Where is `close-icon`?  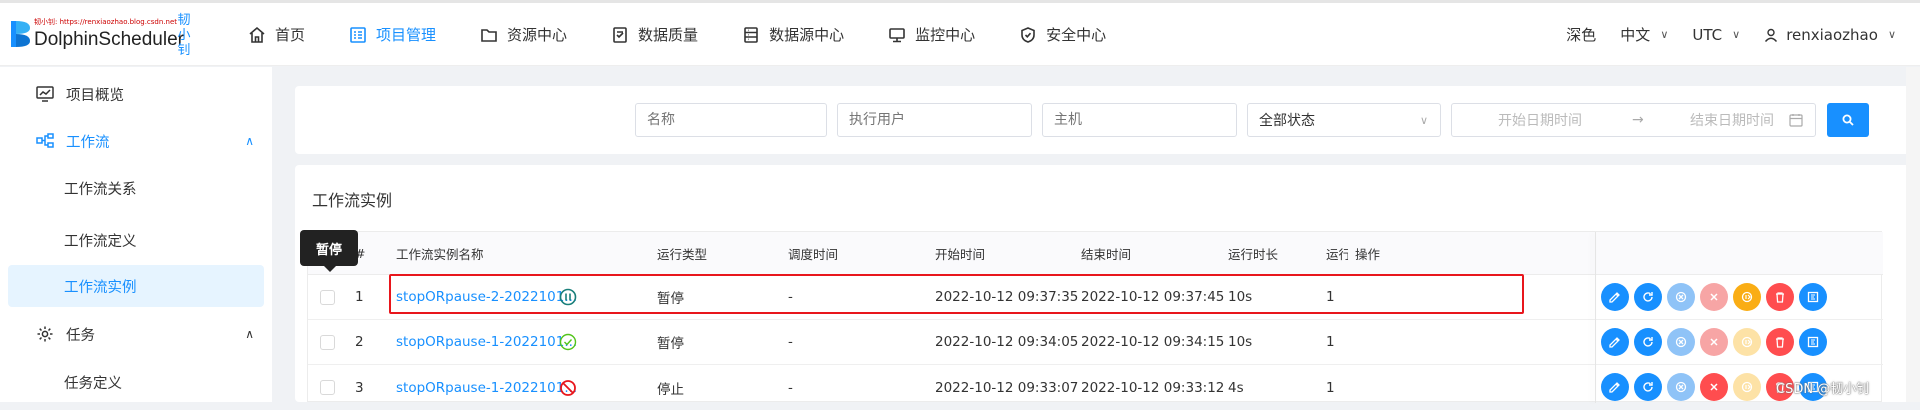 close-icon is located at coordinates (1714, 342).